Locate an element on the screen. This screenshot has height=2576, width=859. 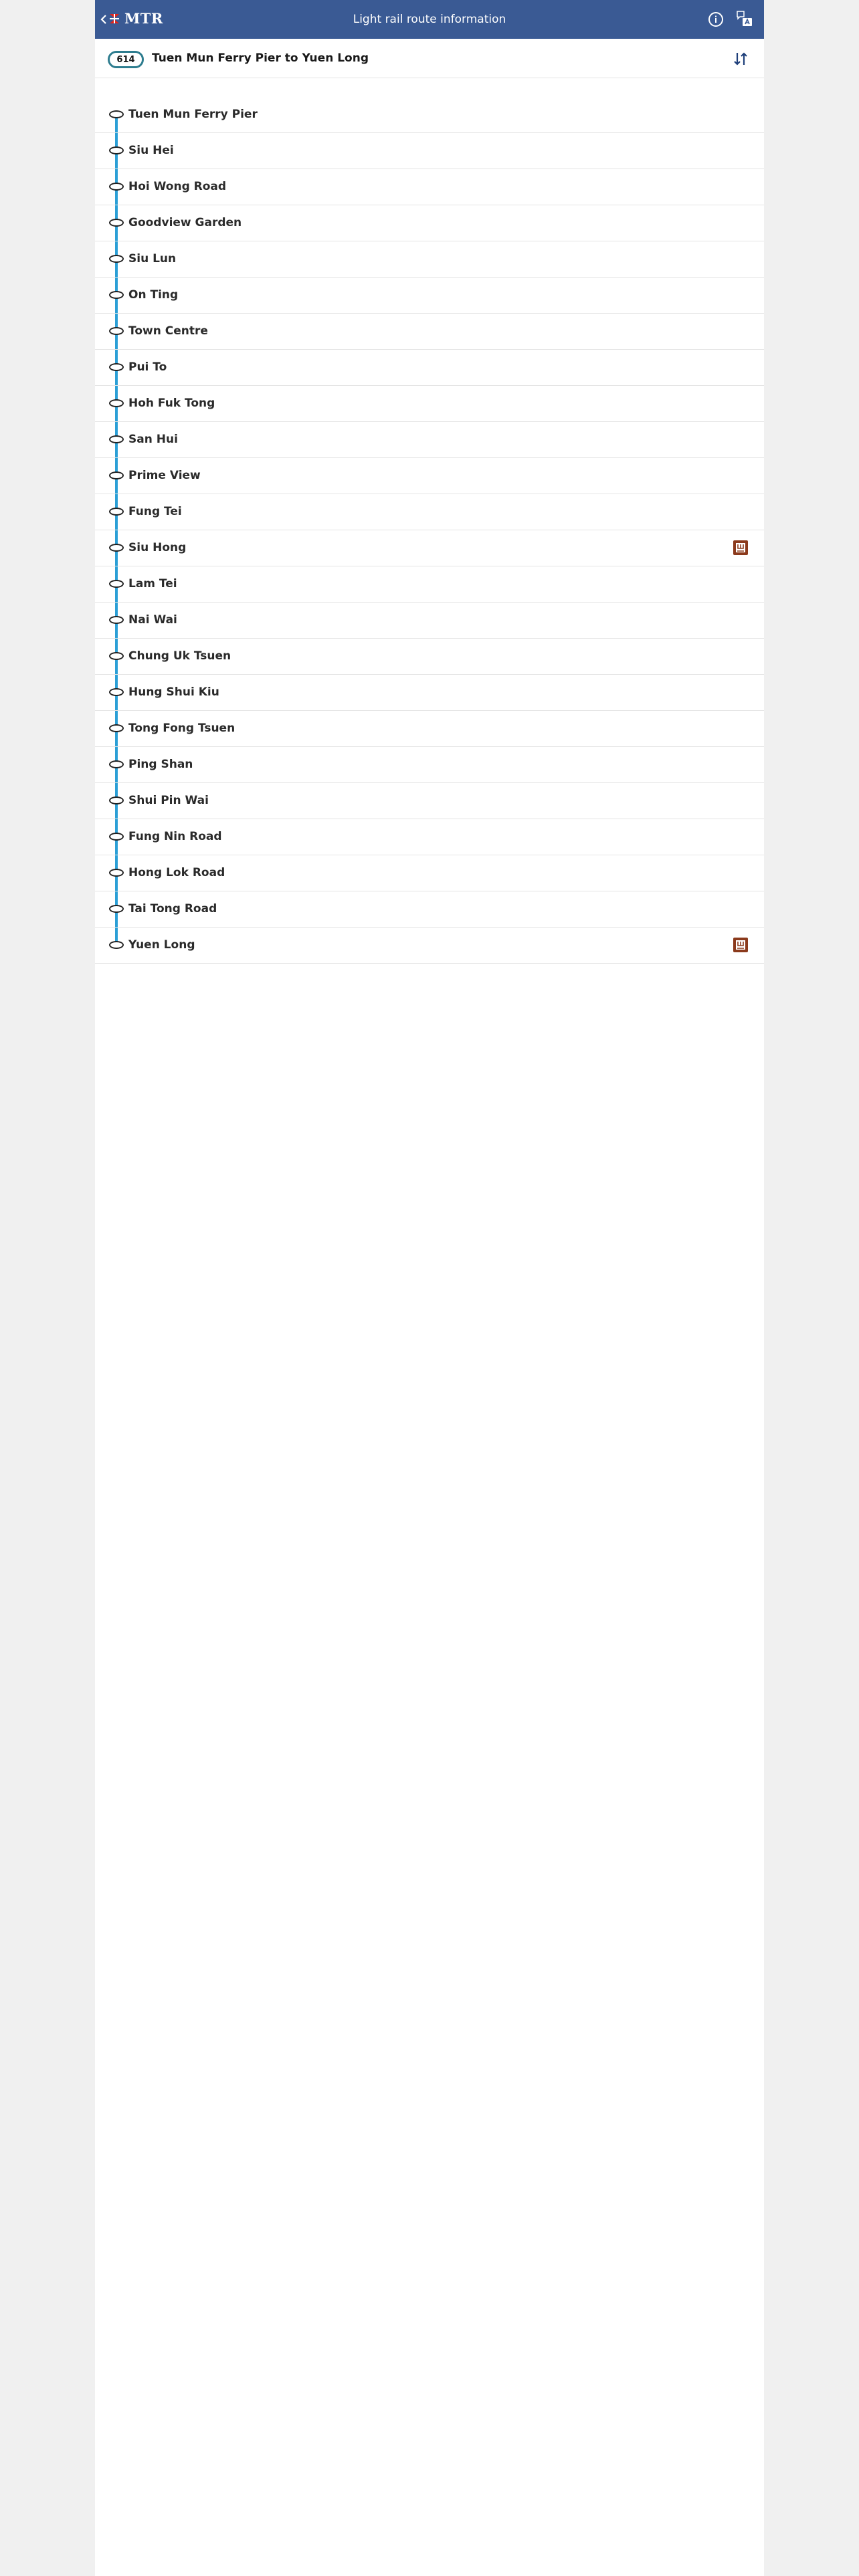
stop-item: Goodview Garden is located at coordinates (429, 223).